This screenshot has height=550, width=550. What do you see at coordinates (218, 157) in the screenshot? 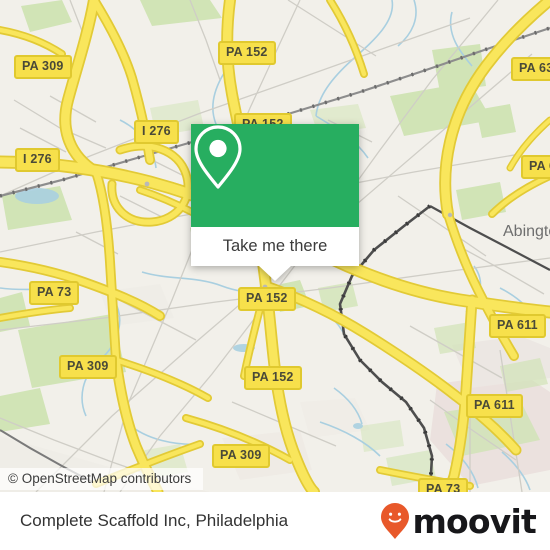
I see `map-pin-icon` at bounding box center [218, 157].